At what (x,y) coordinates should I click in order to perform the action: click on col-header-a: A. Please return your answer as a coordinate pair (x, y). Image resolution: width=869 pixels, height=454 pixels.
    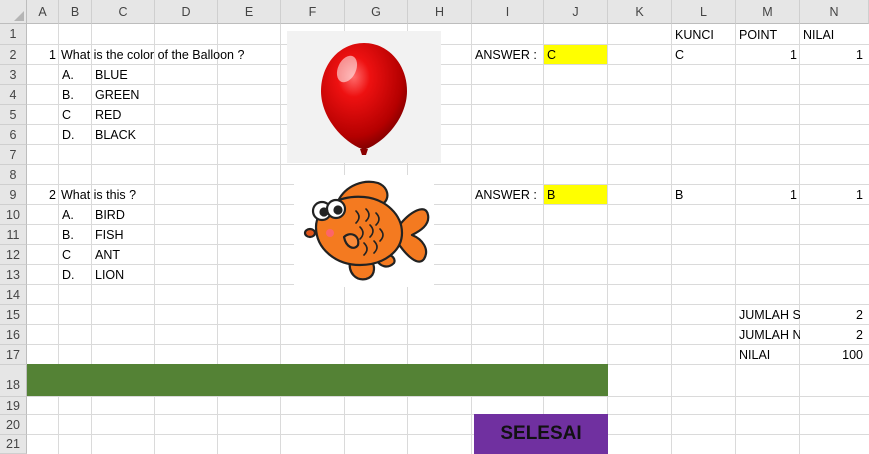
    Looking at the image, I should click on (43, 12).